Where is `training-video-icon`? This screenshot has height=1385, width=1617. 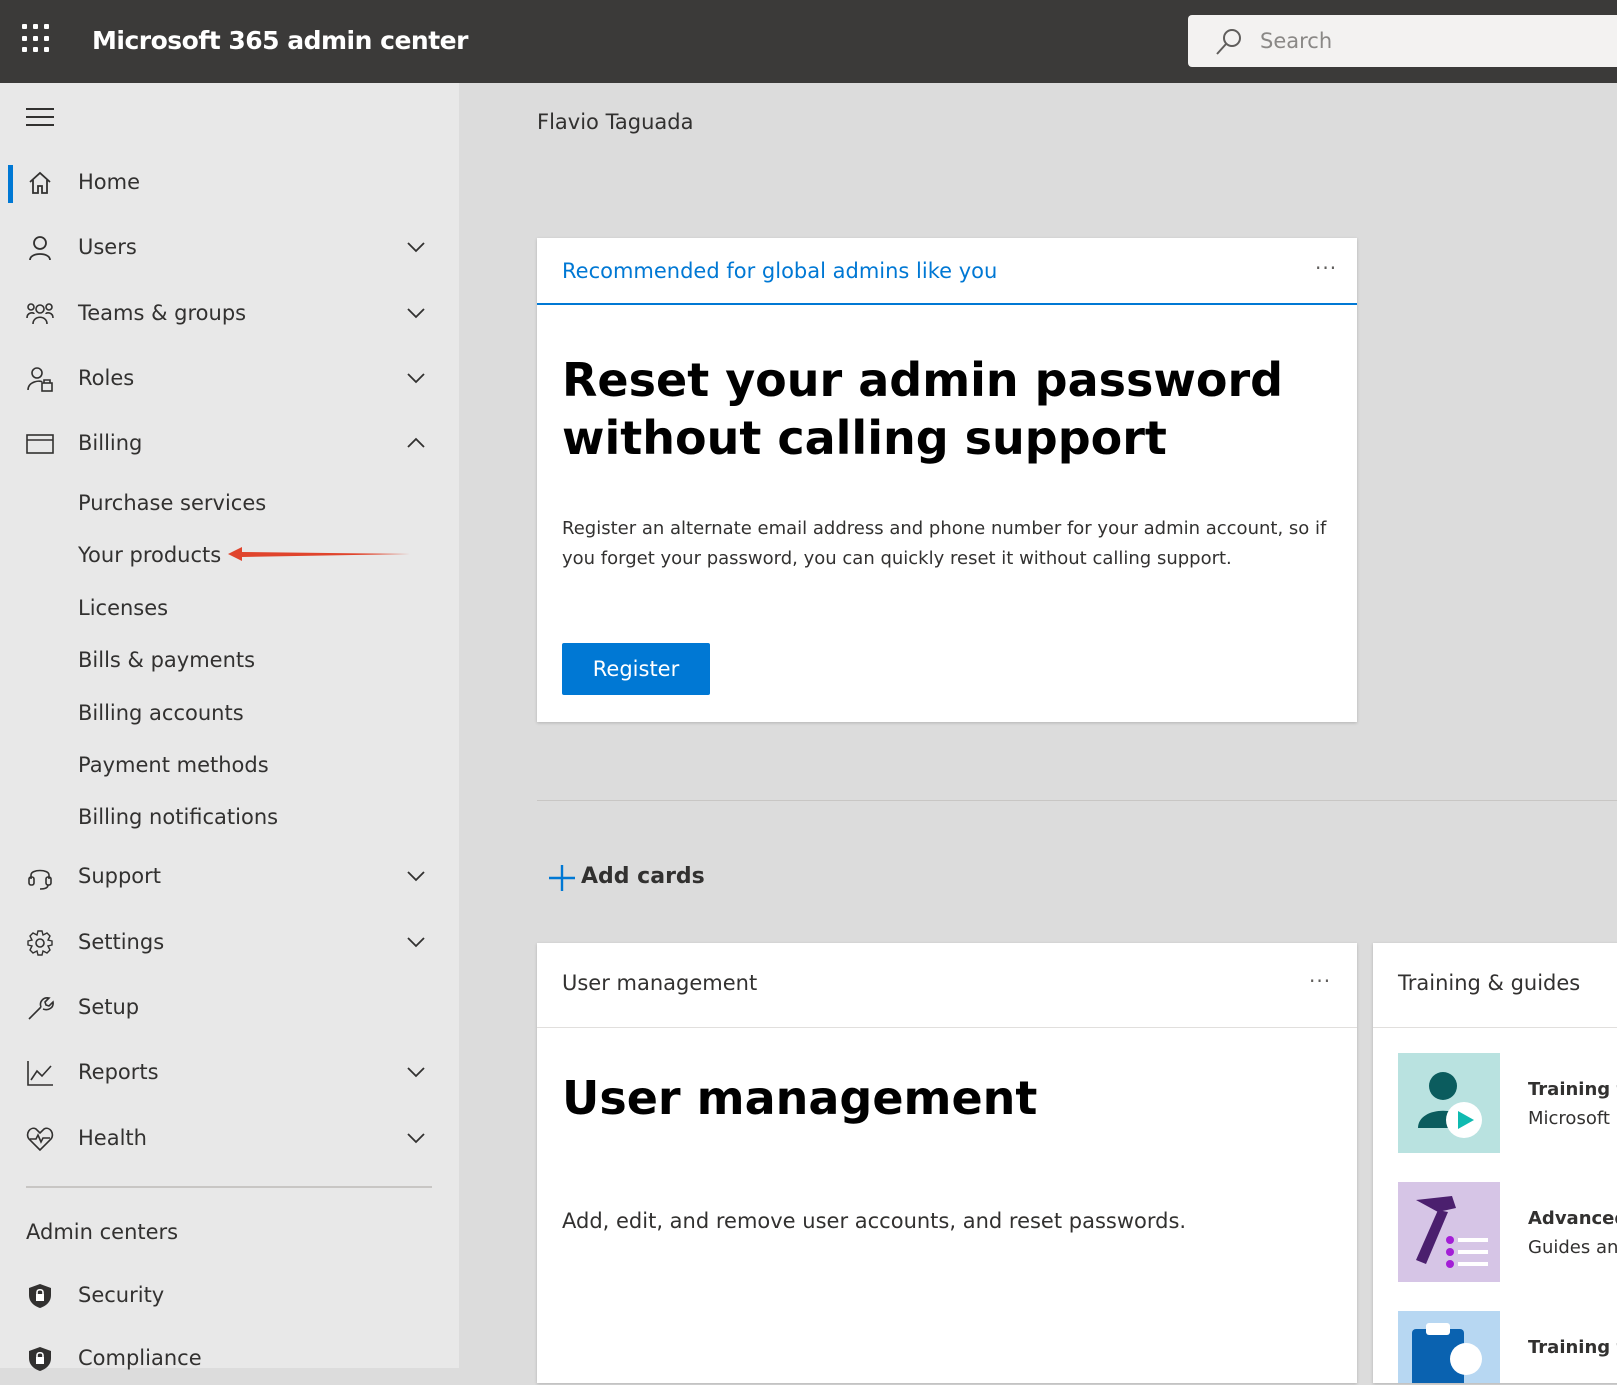 training-video-icon is located at coordinates (1449, 1103).